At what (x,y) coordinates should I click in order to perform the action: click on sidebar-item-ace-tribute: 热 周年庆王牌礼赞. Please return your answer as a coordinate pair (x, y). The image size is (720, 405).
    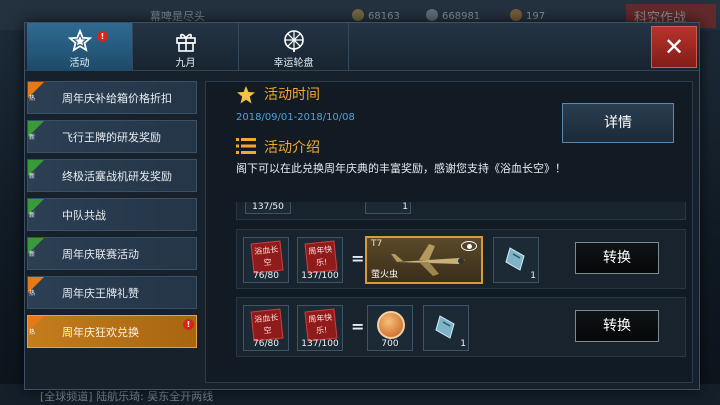
    Looking at the image, I should click on (112, 292).